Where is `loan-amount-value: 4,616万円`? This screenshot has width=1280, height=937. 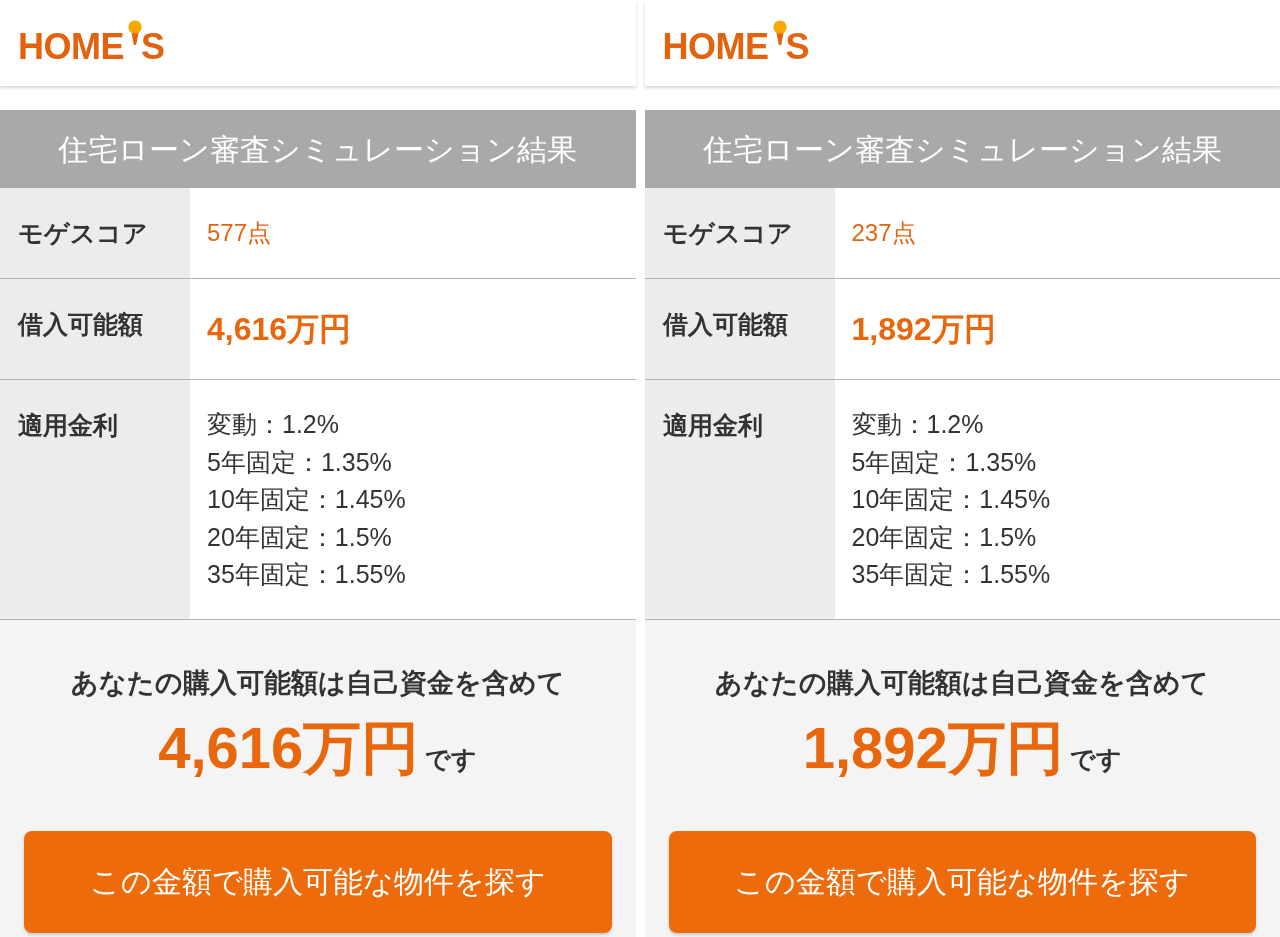 loan-amount-value: 4,616万円 is located at coordinates (279, 329).